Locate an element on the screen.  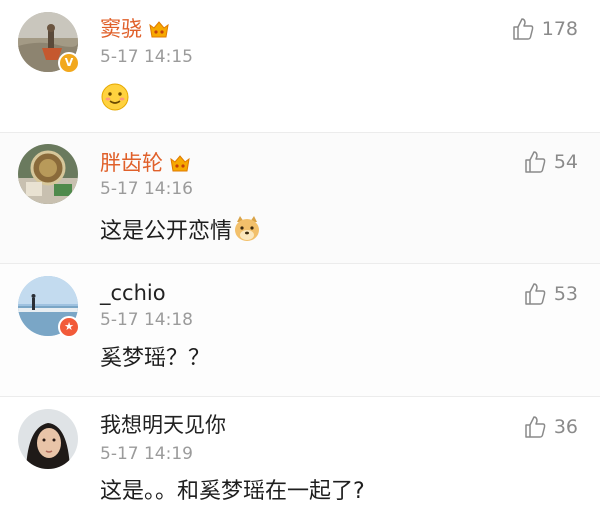
verified-star-icon: ★ is located at coordinates (69, 327).